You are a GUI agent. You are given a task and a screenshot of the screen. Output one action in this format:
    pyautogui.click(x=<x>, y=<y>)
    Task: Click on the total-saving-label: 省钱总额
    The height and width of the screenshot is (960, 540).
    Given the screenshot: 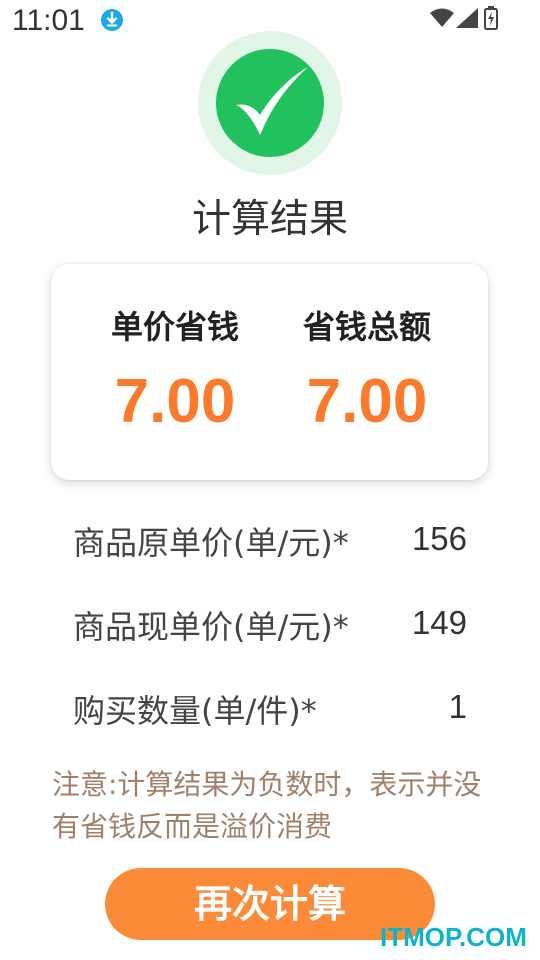 What is the action you would take?
    pyautogui.click(x=366, y=327)
    